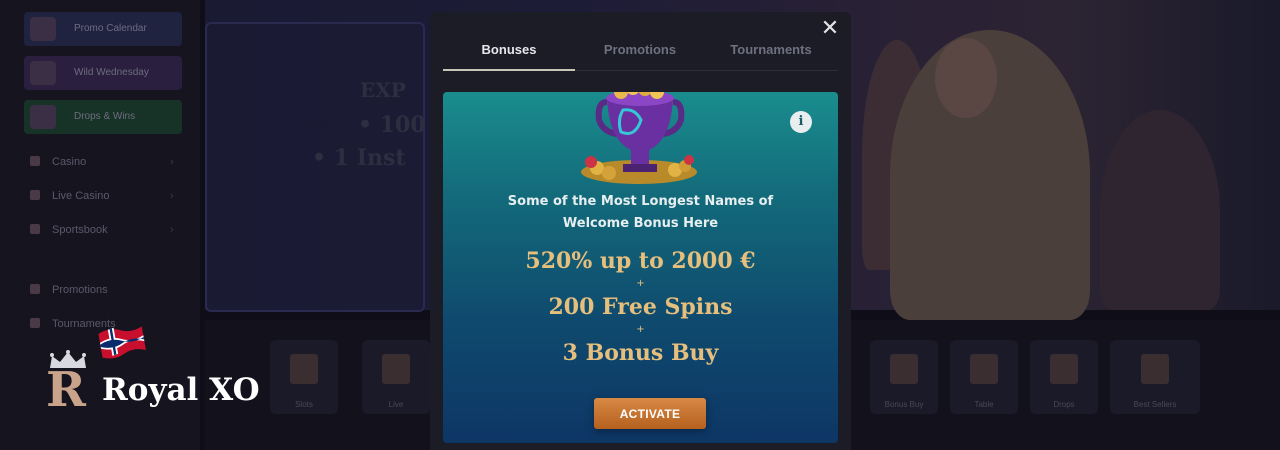  What do you see at coordinates (509, 49) in the screenshot?
I see `tab-bonuses: Bonuses` at bounding box center [509, 49].